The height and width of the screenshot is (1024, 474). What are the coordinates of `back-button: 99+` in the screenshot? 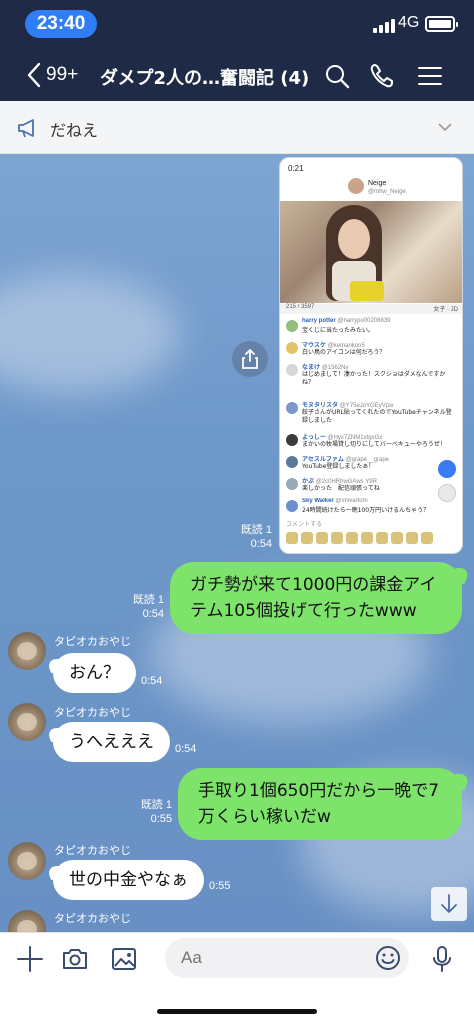 It's located at (52, 75).